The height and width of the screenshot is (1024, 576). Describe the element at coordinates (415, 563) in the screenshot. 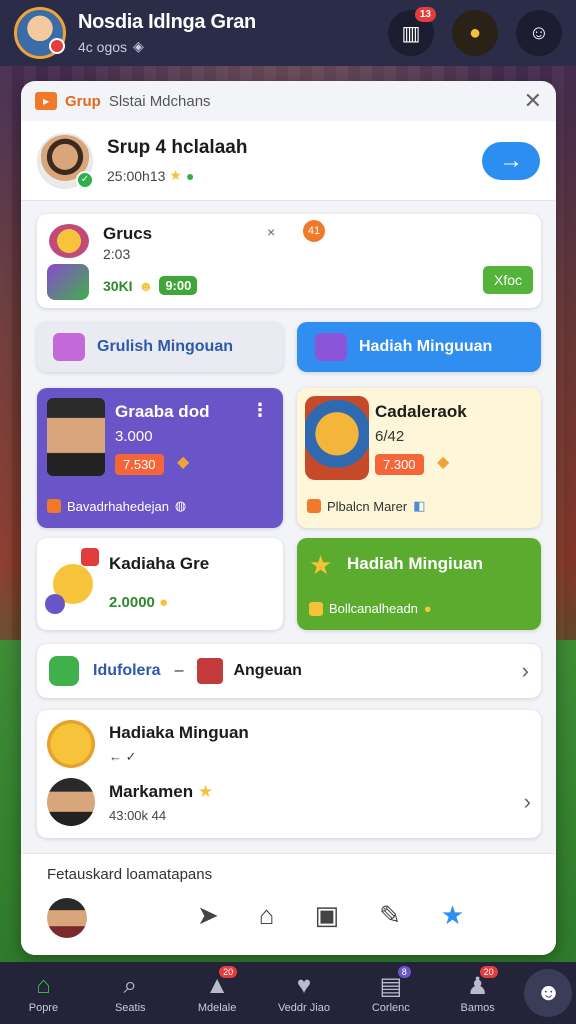

I see `tile-green-title: Hadiah Mingiuan` at that location.